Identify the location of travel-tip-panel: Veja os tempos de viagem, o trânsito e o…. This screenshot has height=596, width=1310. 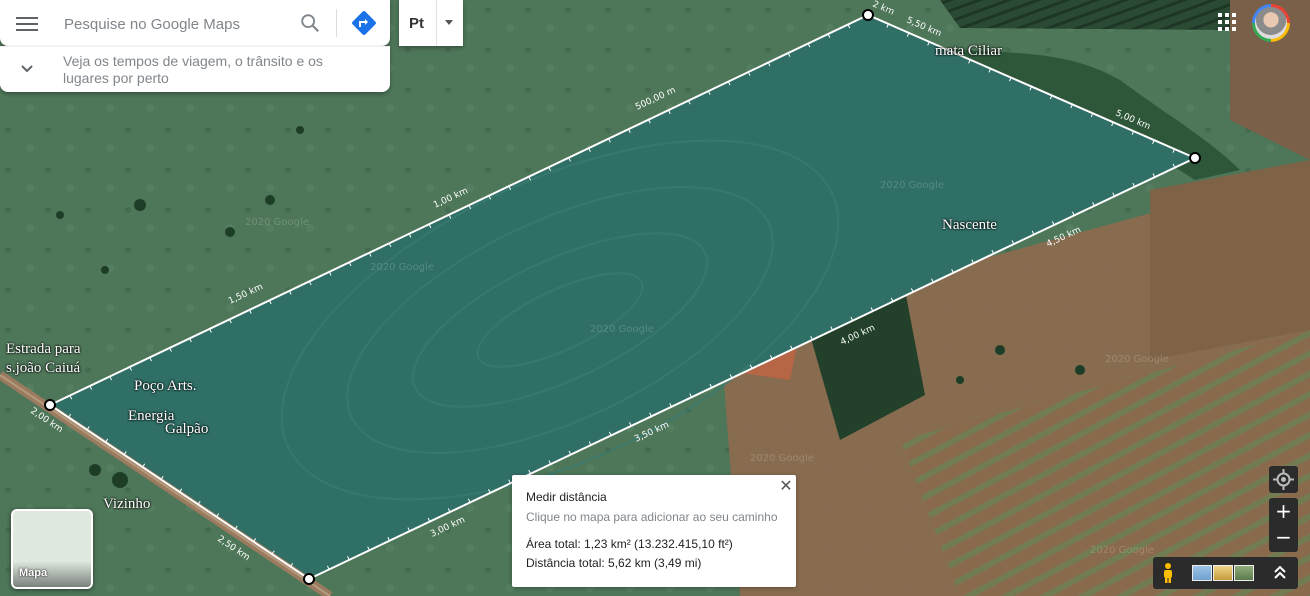
(195, 69).